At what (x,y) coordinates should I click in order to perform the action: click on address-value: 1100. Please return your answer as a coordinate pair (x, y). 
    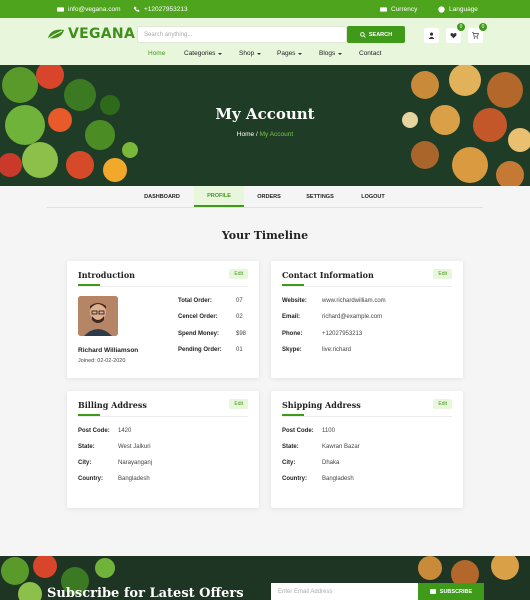
    Looking at the image, I should click on (328, 431).